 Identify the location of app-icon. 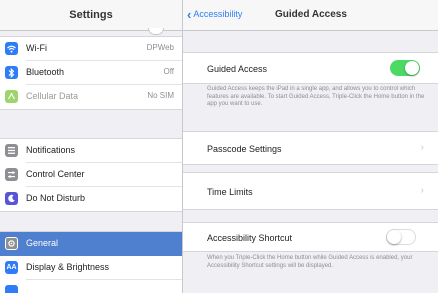
(11, 289).